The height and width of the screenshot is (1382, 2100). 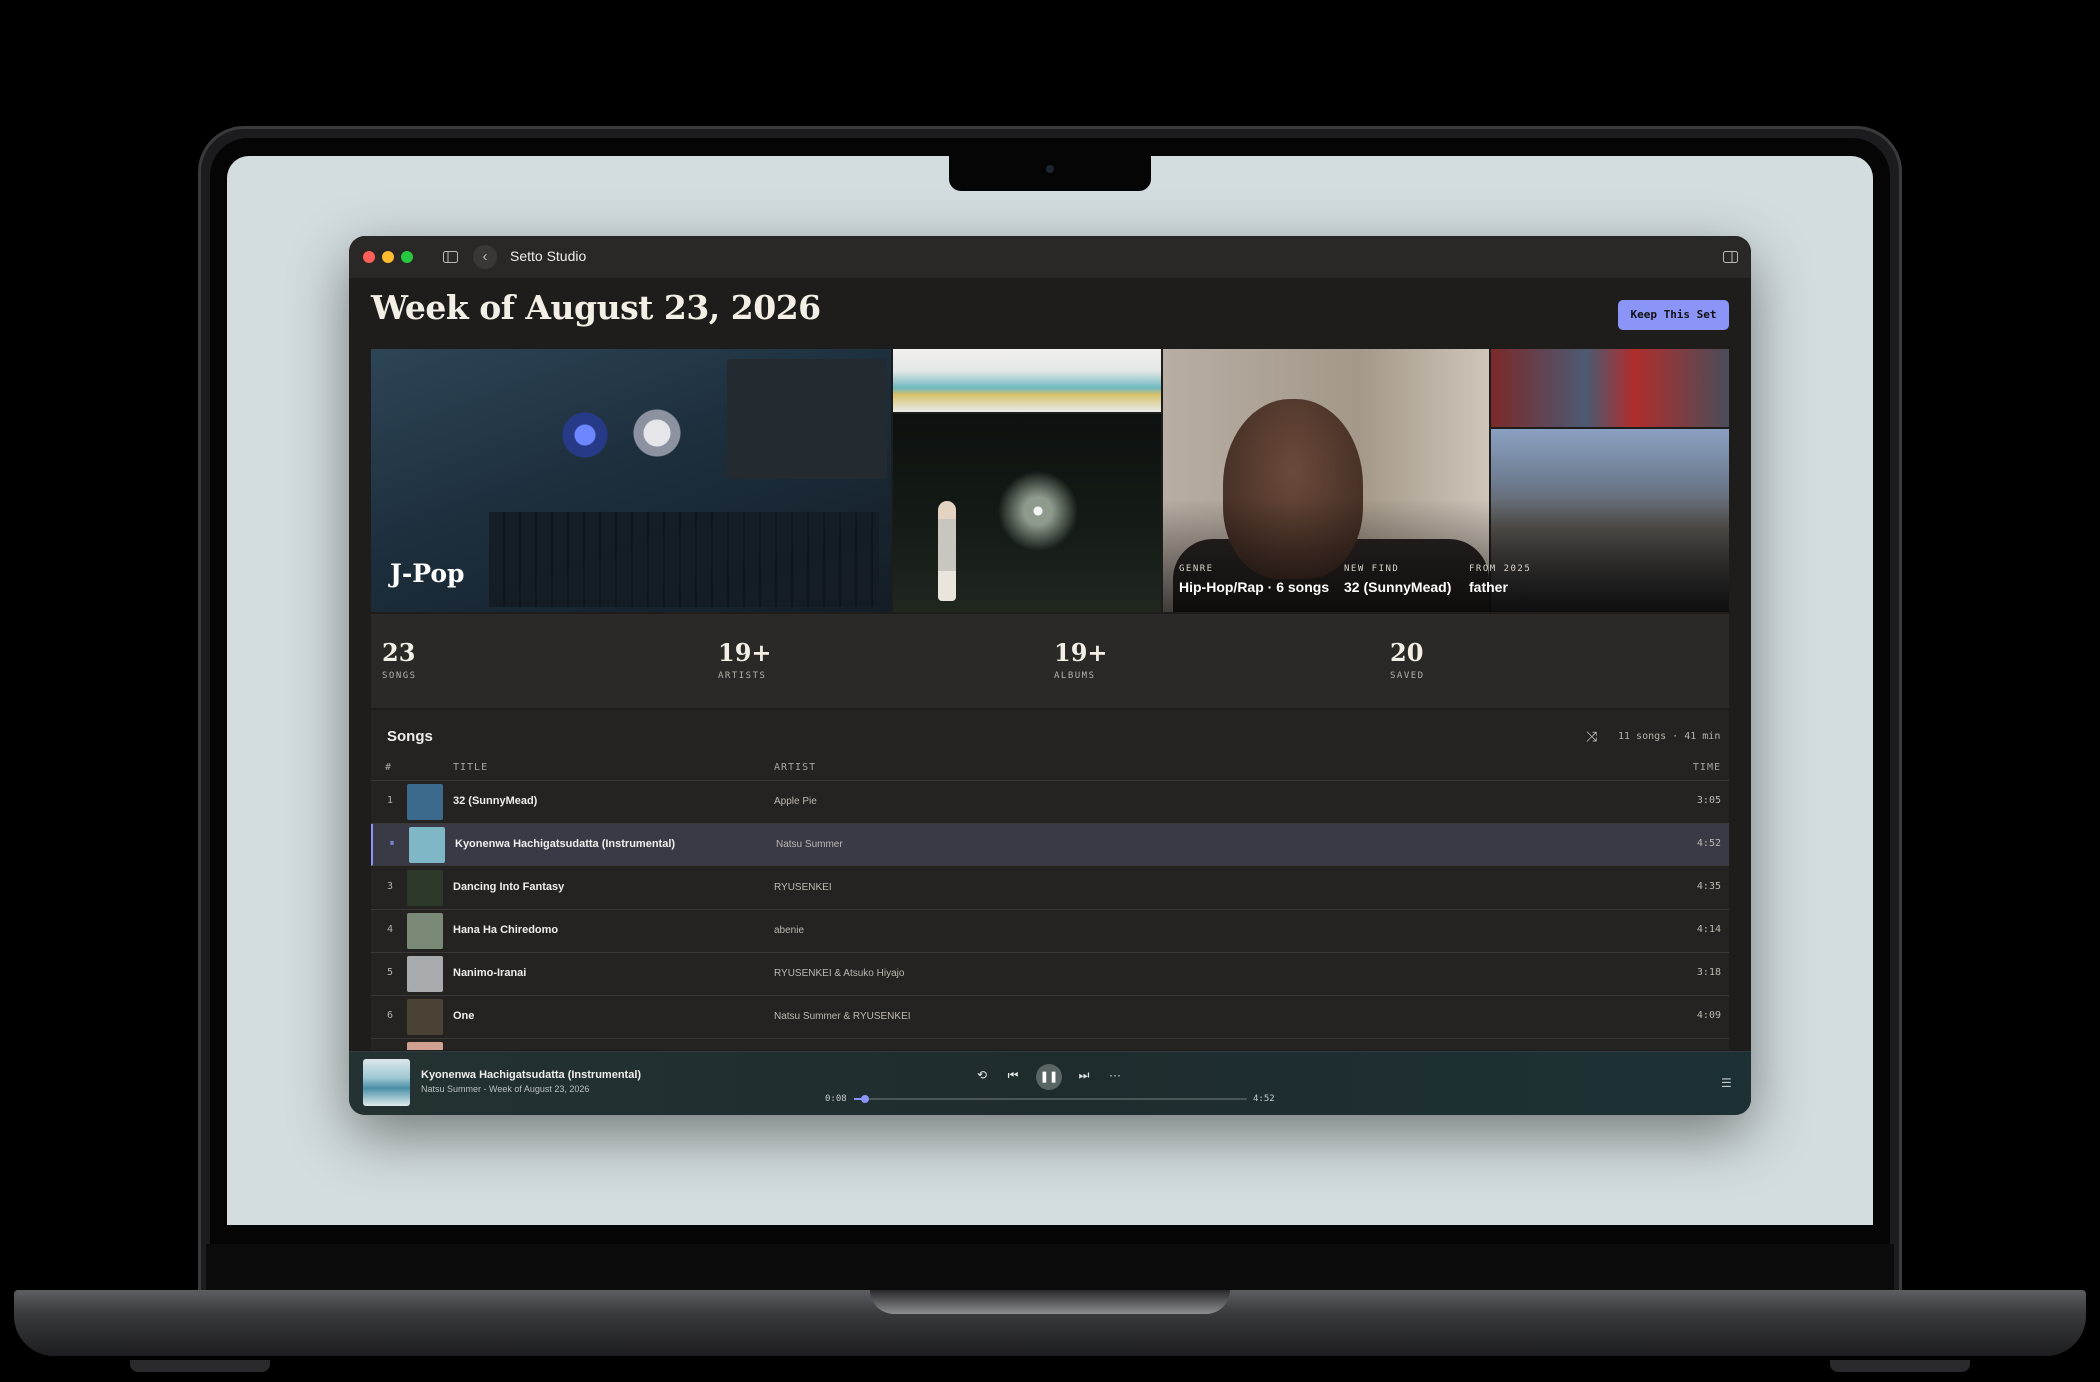 What do you see at coordinates (1397, 579) in the screenshot?
I see `hero-meta-new-find: NEW FIND 32 (SunnyMead)` at bounding box center [1397, 579].